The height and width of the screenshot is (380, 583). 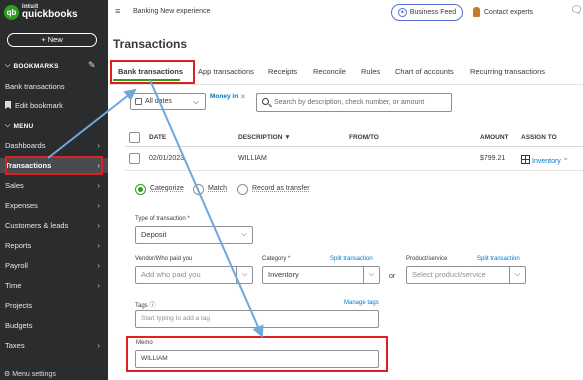 What do you see at coordinates (54, 185) in the screenshot?
I see `sidebar-item-sales: Sales ›` at bounding box center [54, 185].